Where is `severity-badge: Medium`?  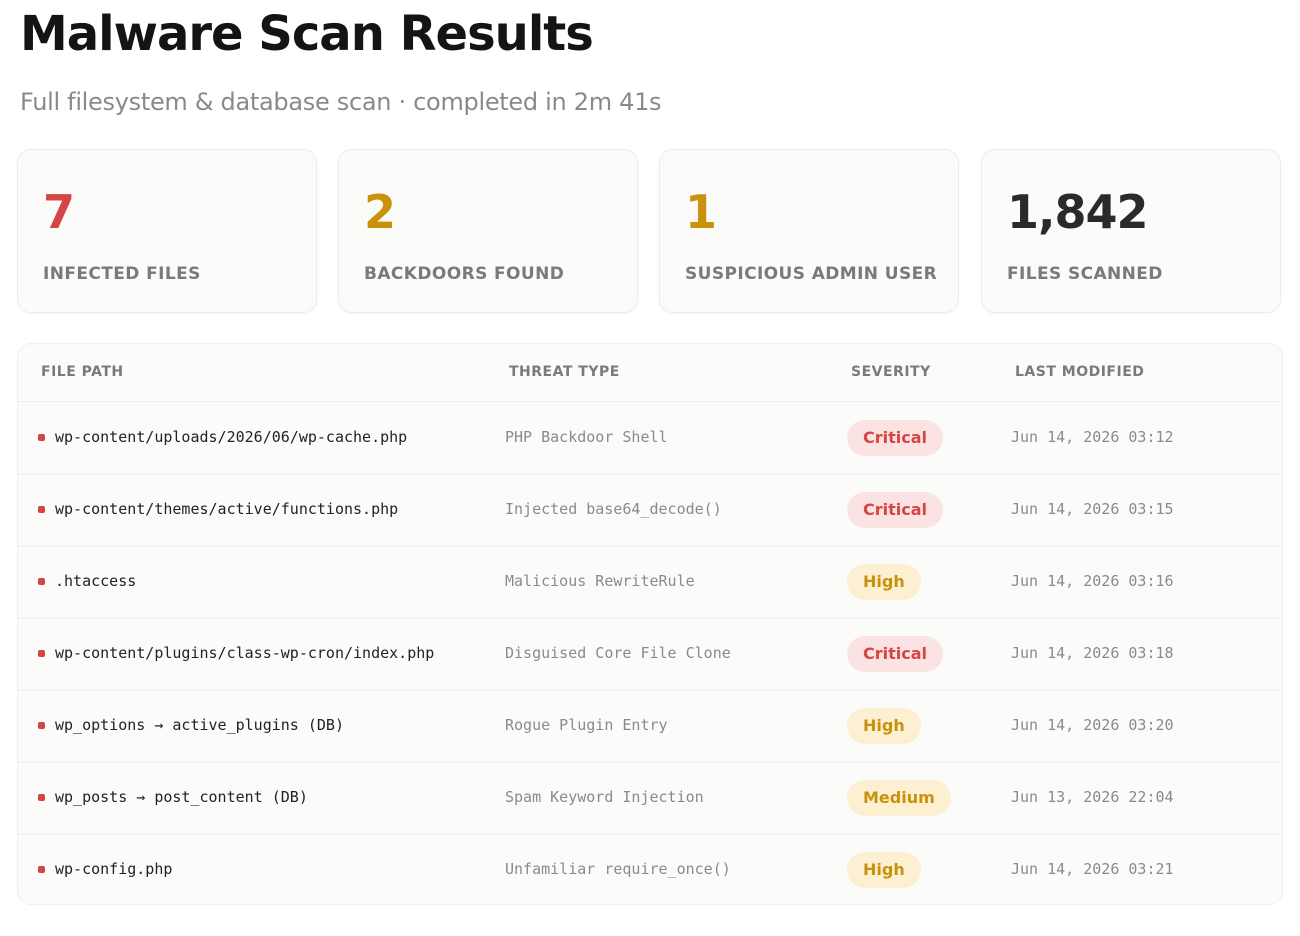 severity-badge: Medium is located at coordinates (899, 798).